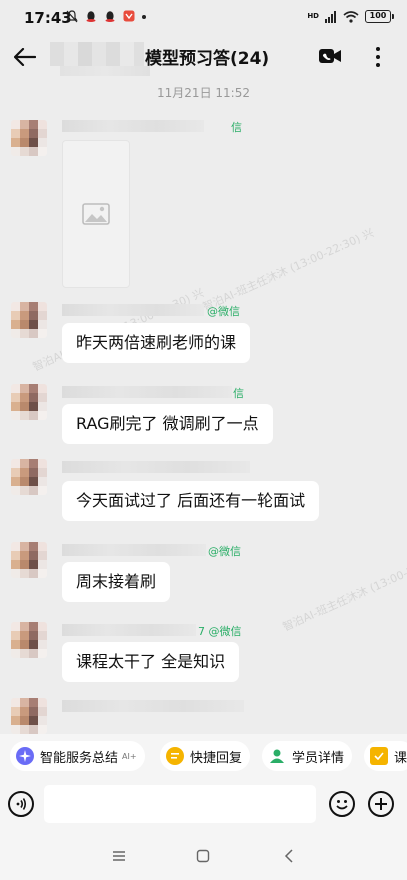 The width and height of the screenshot is (407, 880). Describe the element at coordinates (216, 758) in the screenshot. I see `chip-label: 快捷回复` at that location.